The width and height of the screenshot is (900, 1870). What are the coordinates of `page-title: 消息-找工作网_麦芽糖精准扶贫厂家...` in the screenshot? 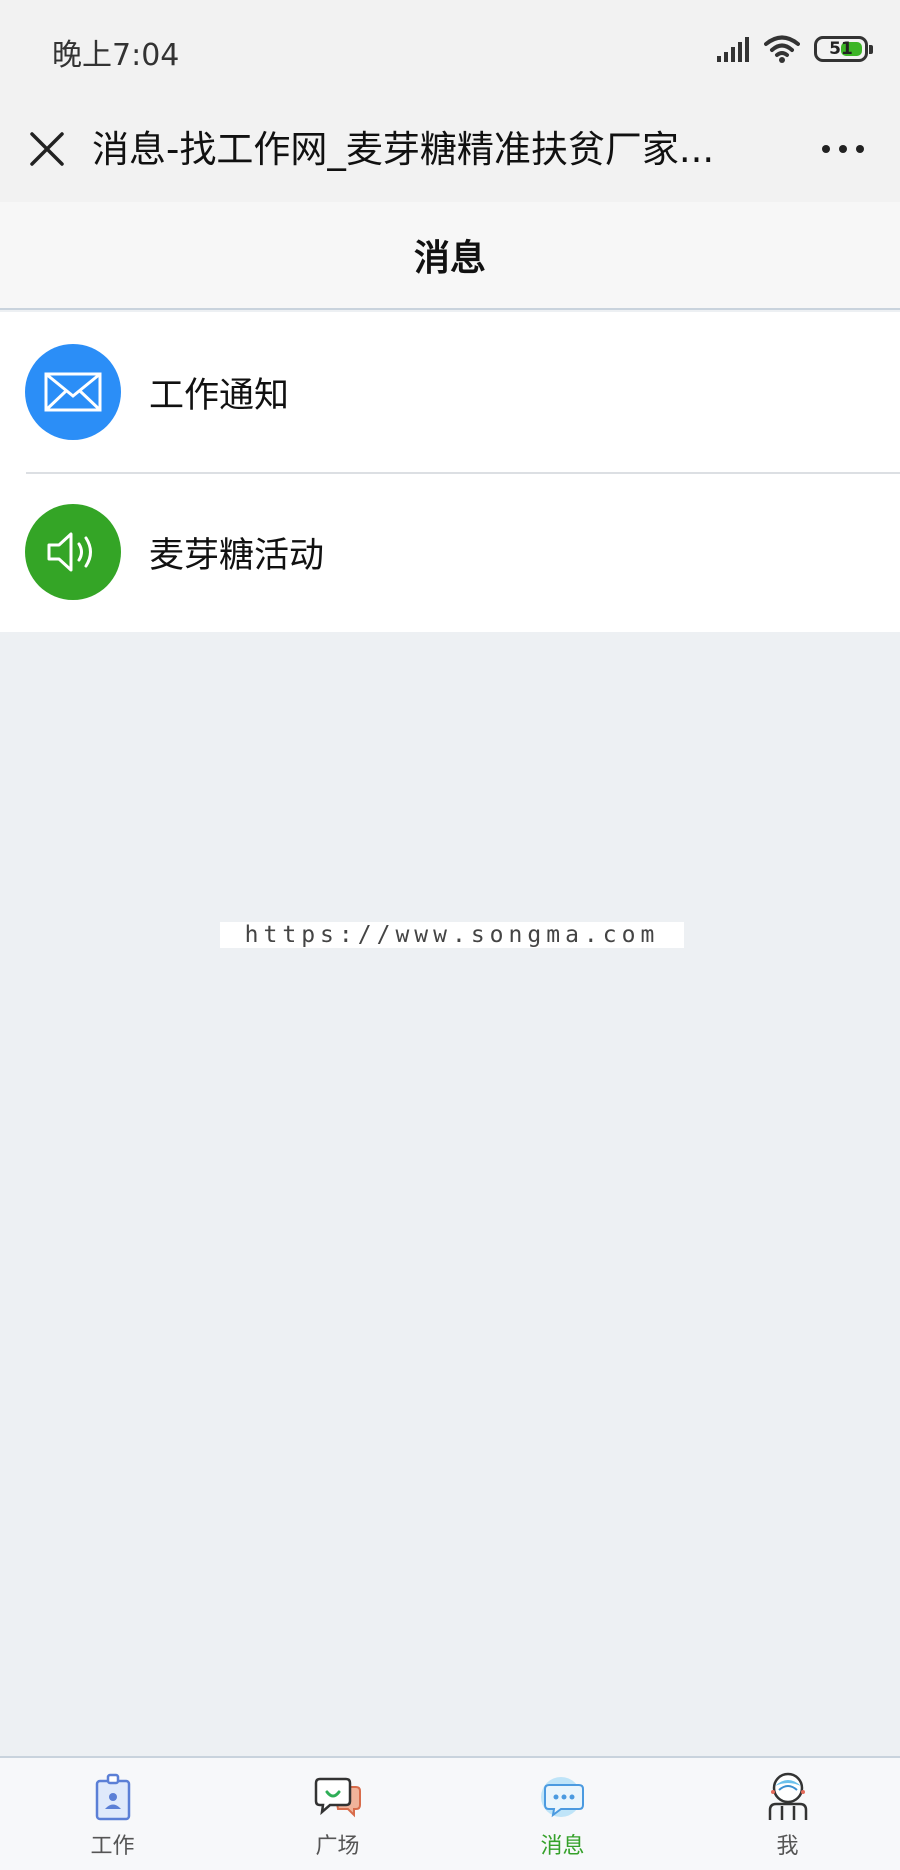 It's located at (403, 149).